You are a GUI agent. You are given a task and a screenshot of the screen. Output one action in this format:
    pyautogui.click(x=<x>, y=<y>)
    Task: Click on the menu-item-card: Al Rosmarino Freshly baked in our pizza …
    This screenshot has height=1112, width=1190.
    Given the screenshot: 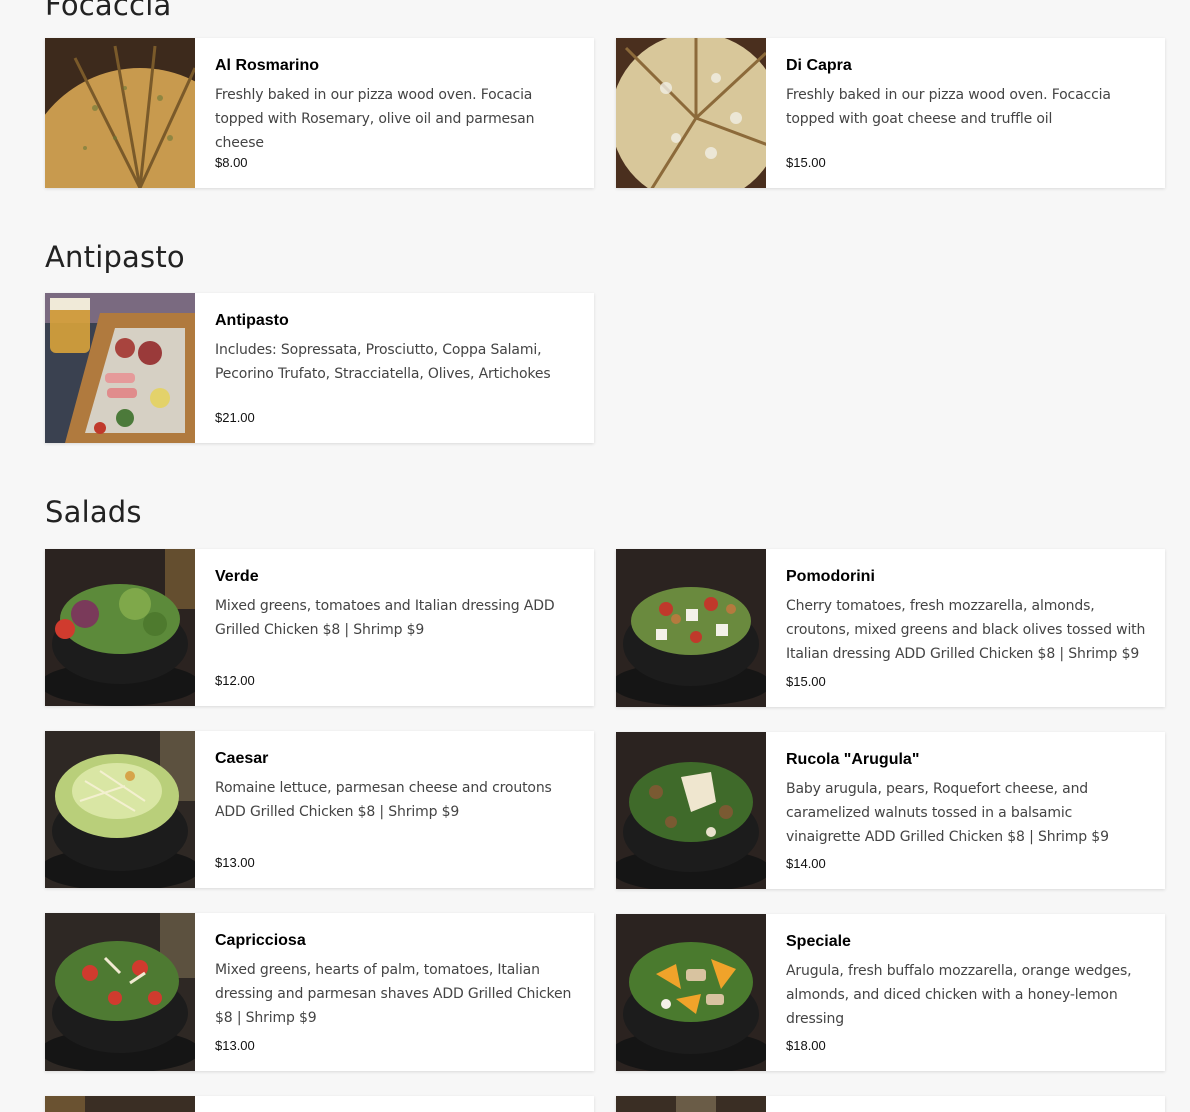 What is the action you would take?
    pyautogui.click(x=319, y=113)
    